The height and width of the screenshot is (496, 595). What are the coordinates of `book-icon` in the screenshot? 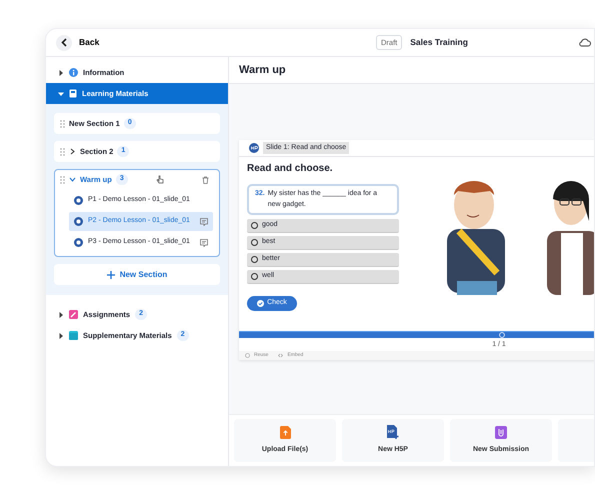 It's located at (73, 93).